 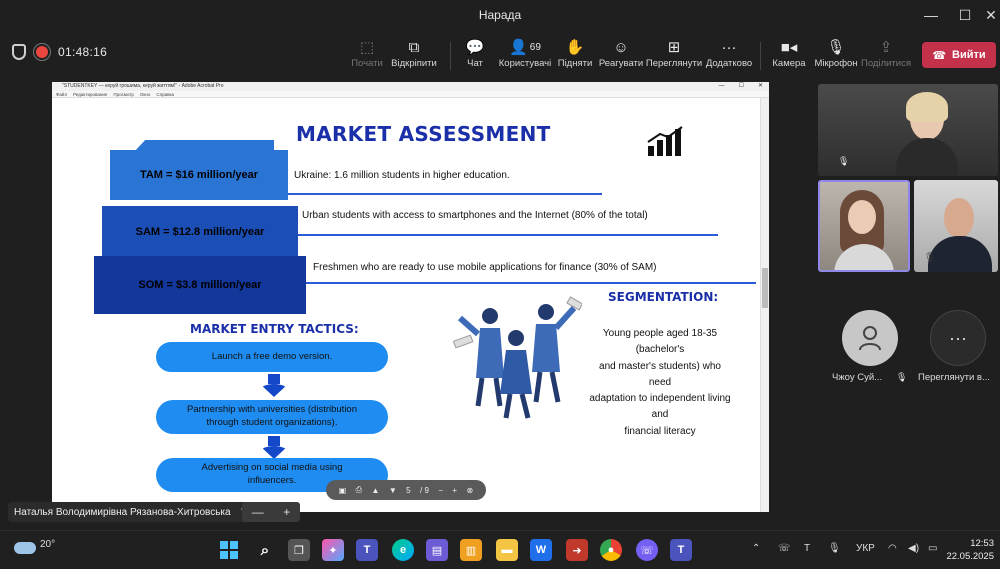 What do you see at coordinates (199, 175) in the screenshot?
I see `tam-label: TAM = $16 million/year` at bounding box center [199, 175].